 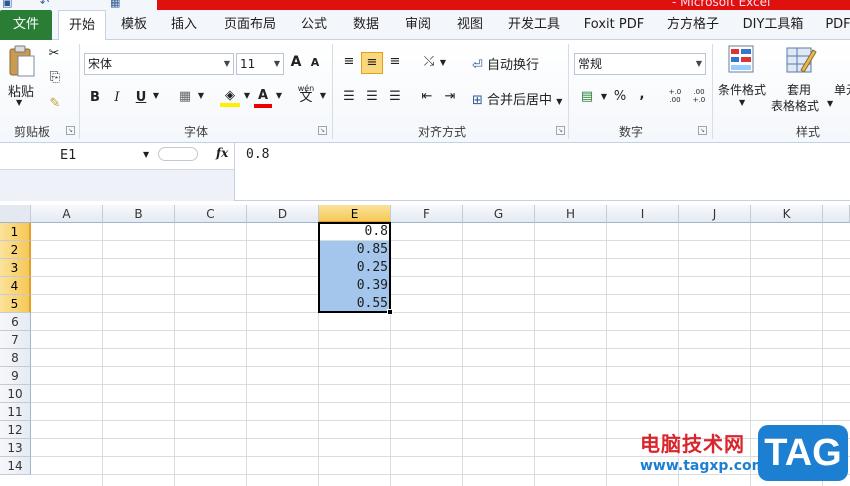 I want to click on increase-decimal-button: +.0 .00, so click(x=675, y=96).